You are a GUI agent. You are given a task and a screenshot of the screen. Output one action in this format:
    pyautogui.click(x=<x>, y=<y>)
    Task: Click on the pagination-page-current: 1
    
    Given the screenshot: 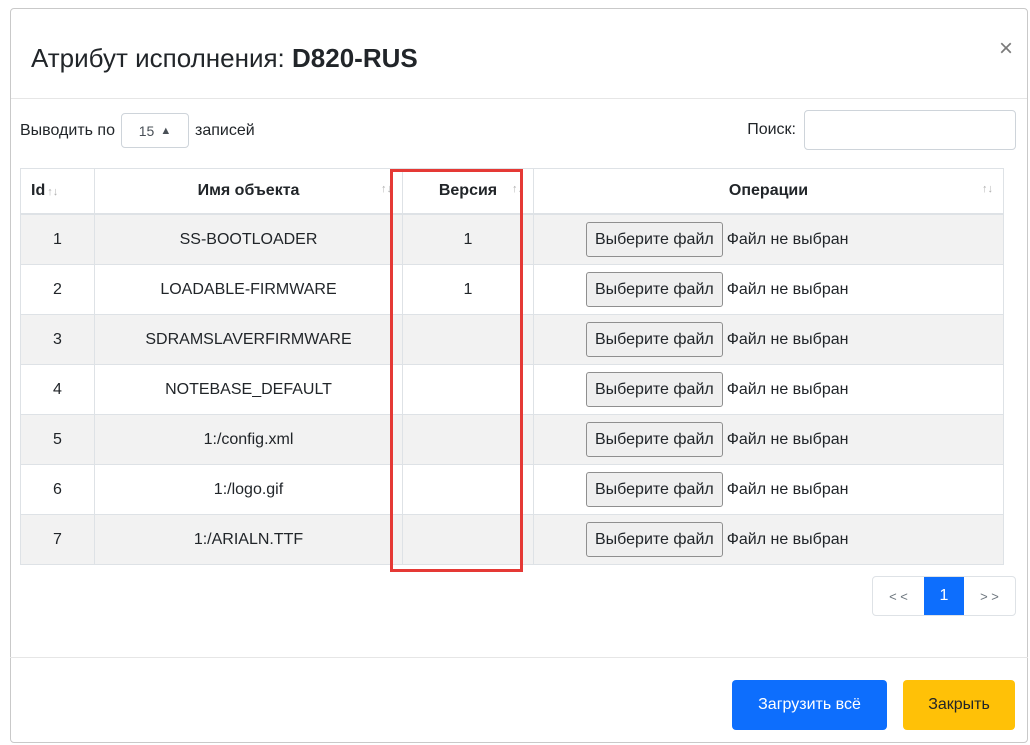 What is the action you would take?
    pyautogui.click(x=944, y=596)
    